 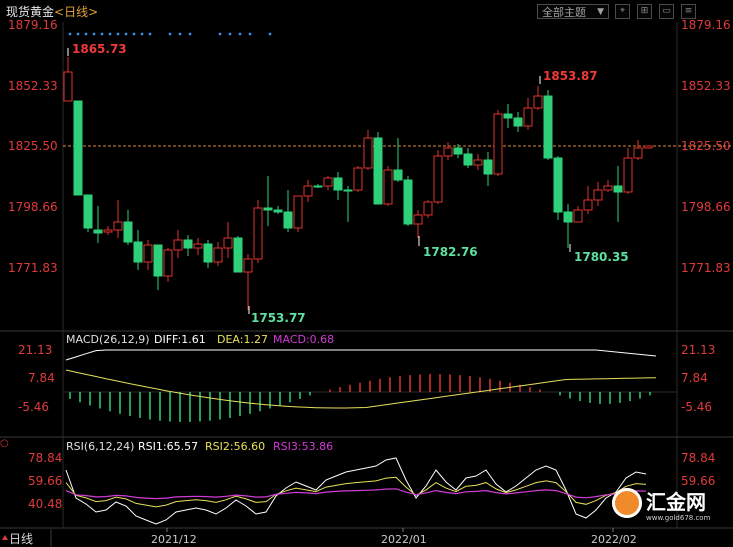 What do you see at coordinates (450, 252) in the screenshot?
I see `price-mark-annotation: 1782.76` at bounding box center [450, 252].